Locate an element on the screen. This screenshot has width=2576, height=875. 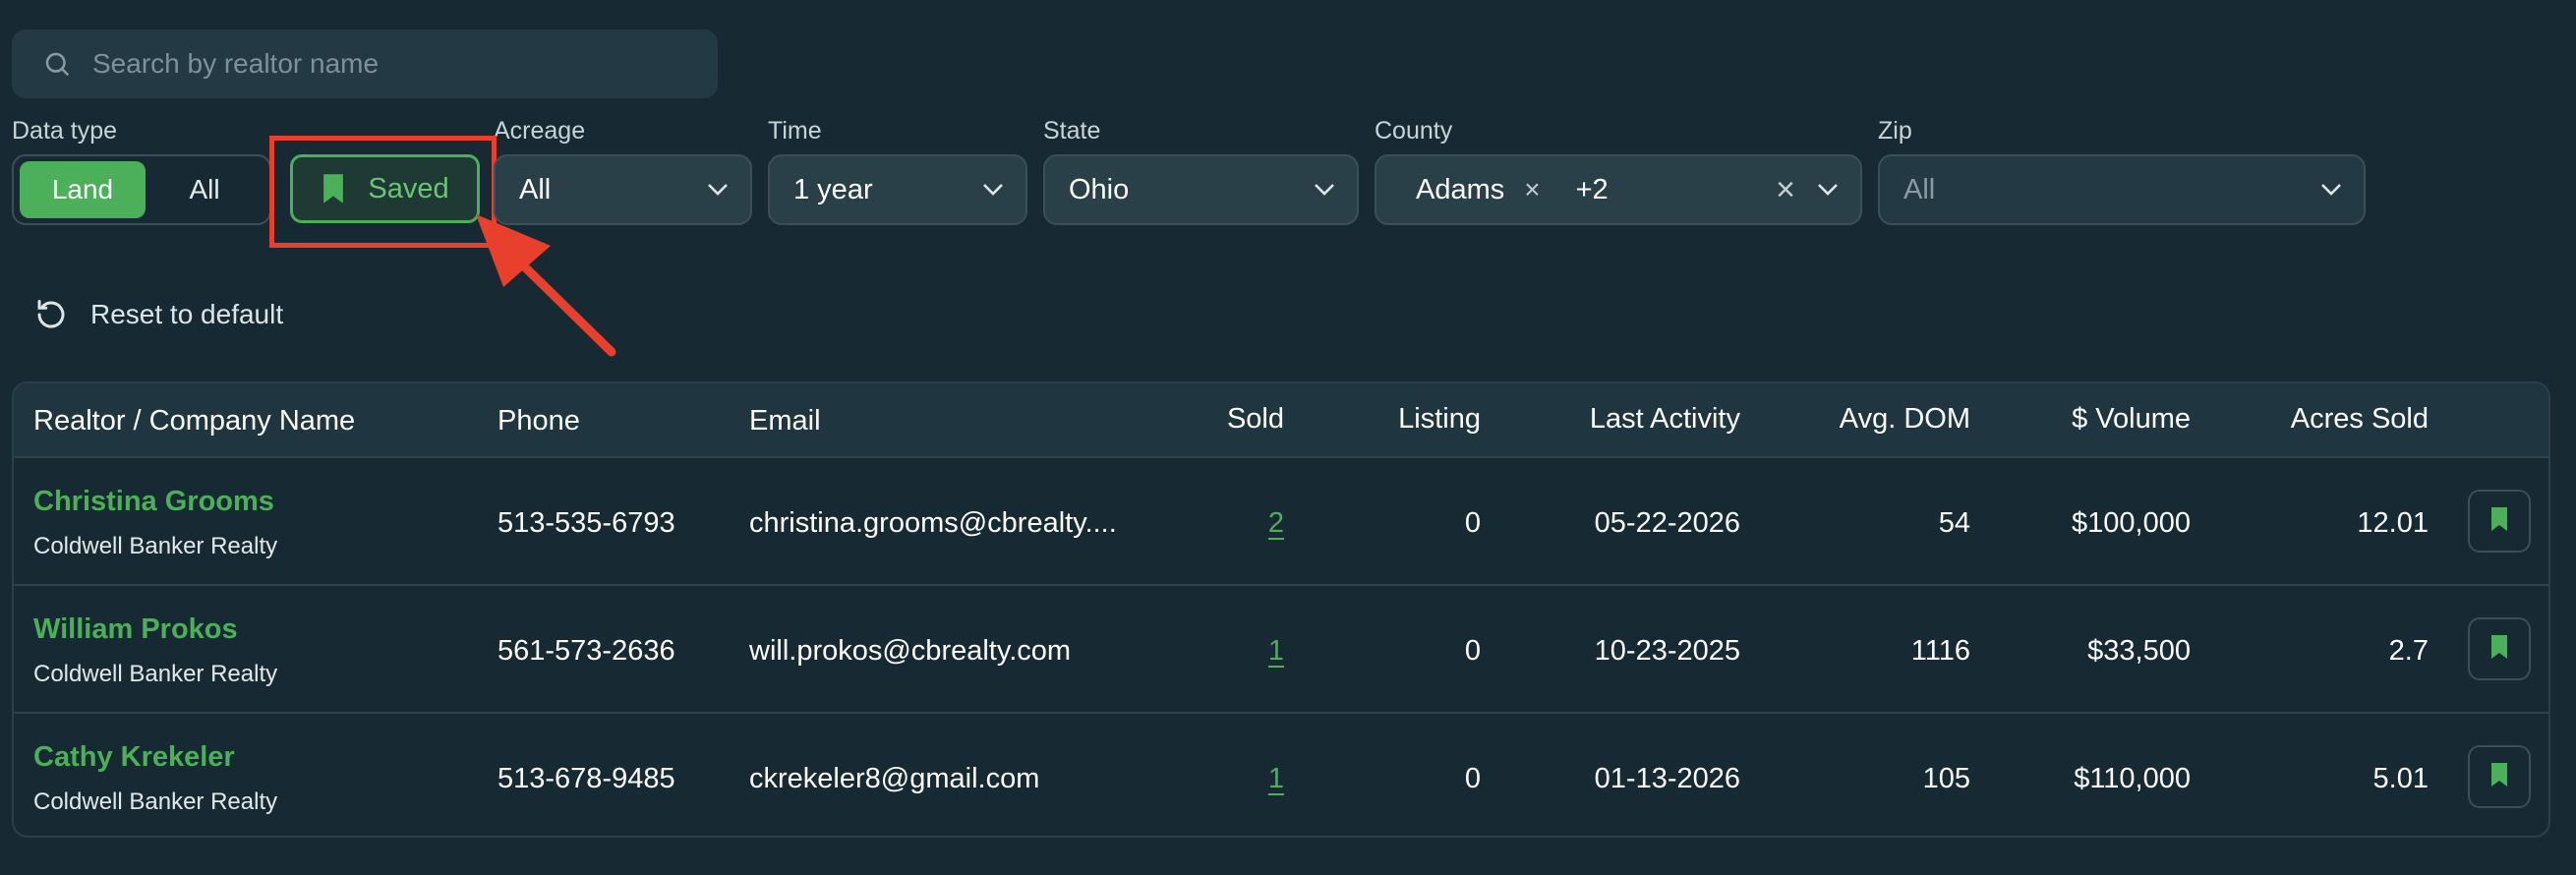
acreage-label: Acreage is located at coordinates (540, 131).